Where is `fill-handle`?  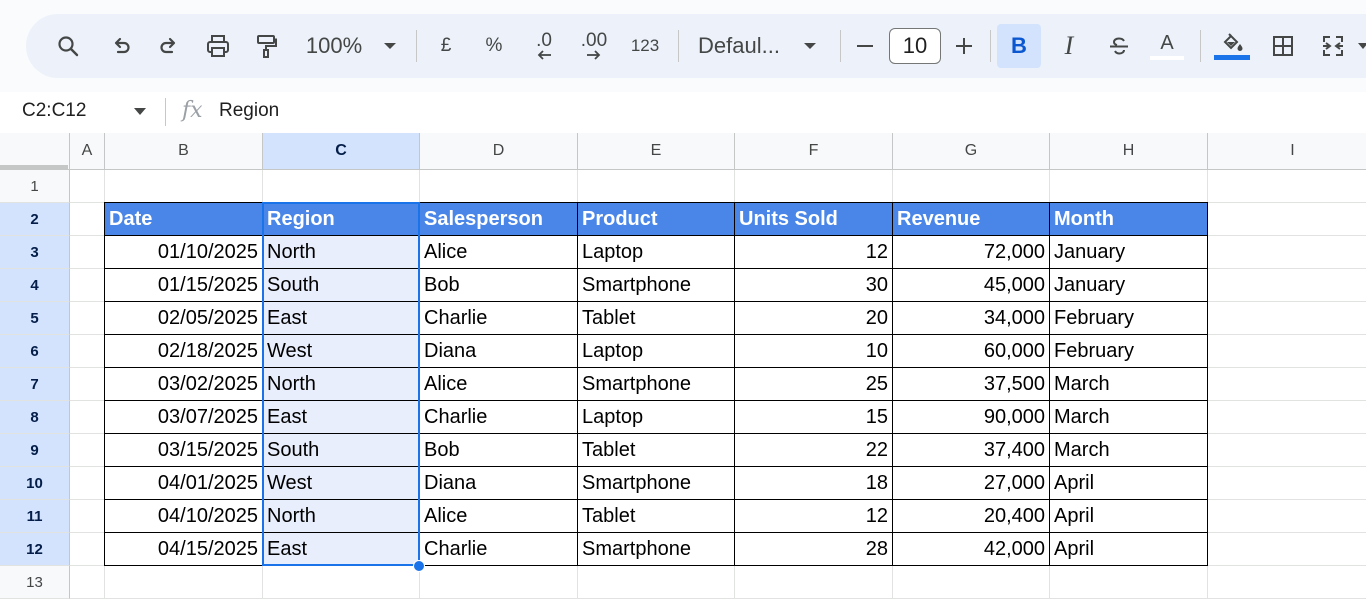
fill-handle is located at coordinates (419, 566).